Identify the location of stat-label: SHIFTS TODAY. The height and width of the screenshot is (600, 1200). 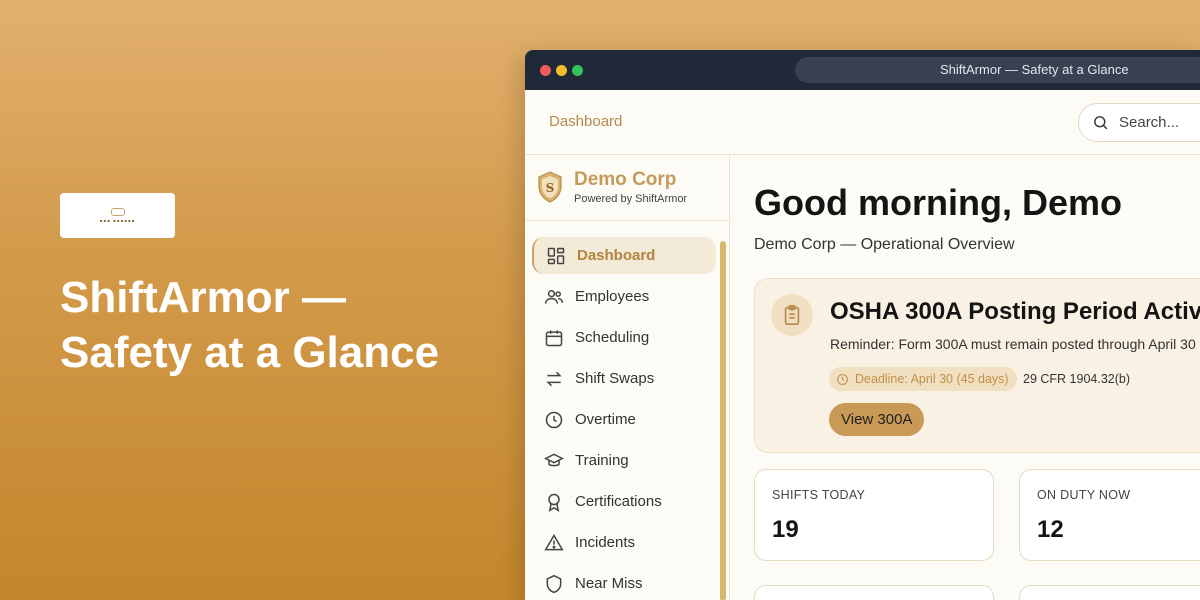
(819, 495).